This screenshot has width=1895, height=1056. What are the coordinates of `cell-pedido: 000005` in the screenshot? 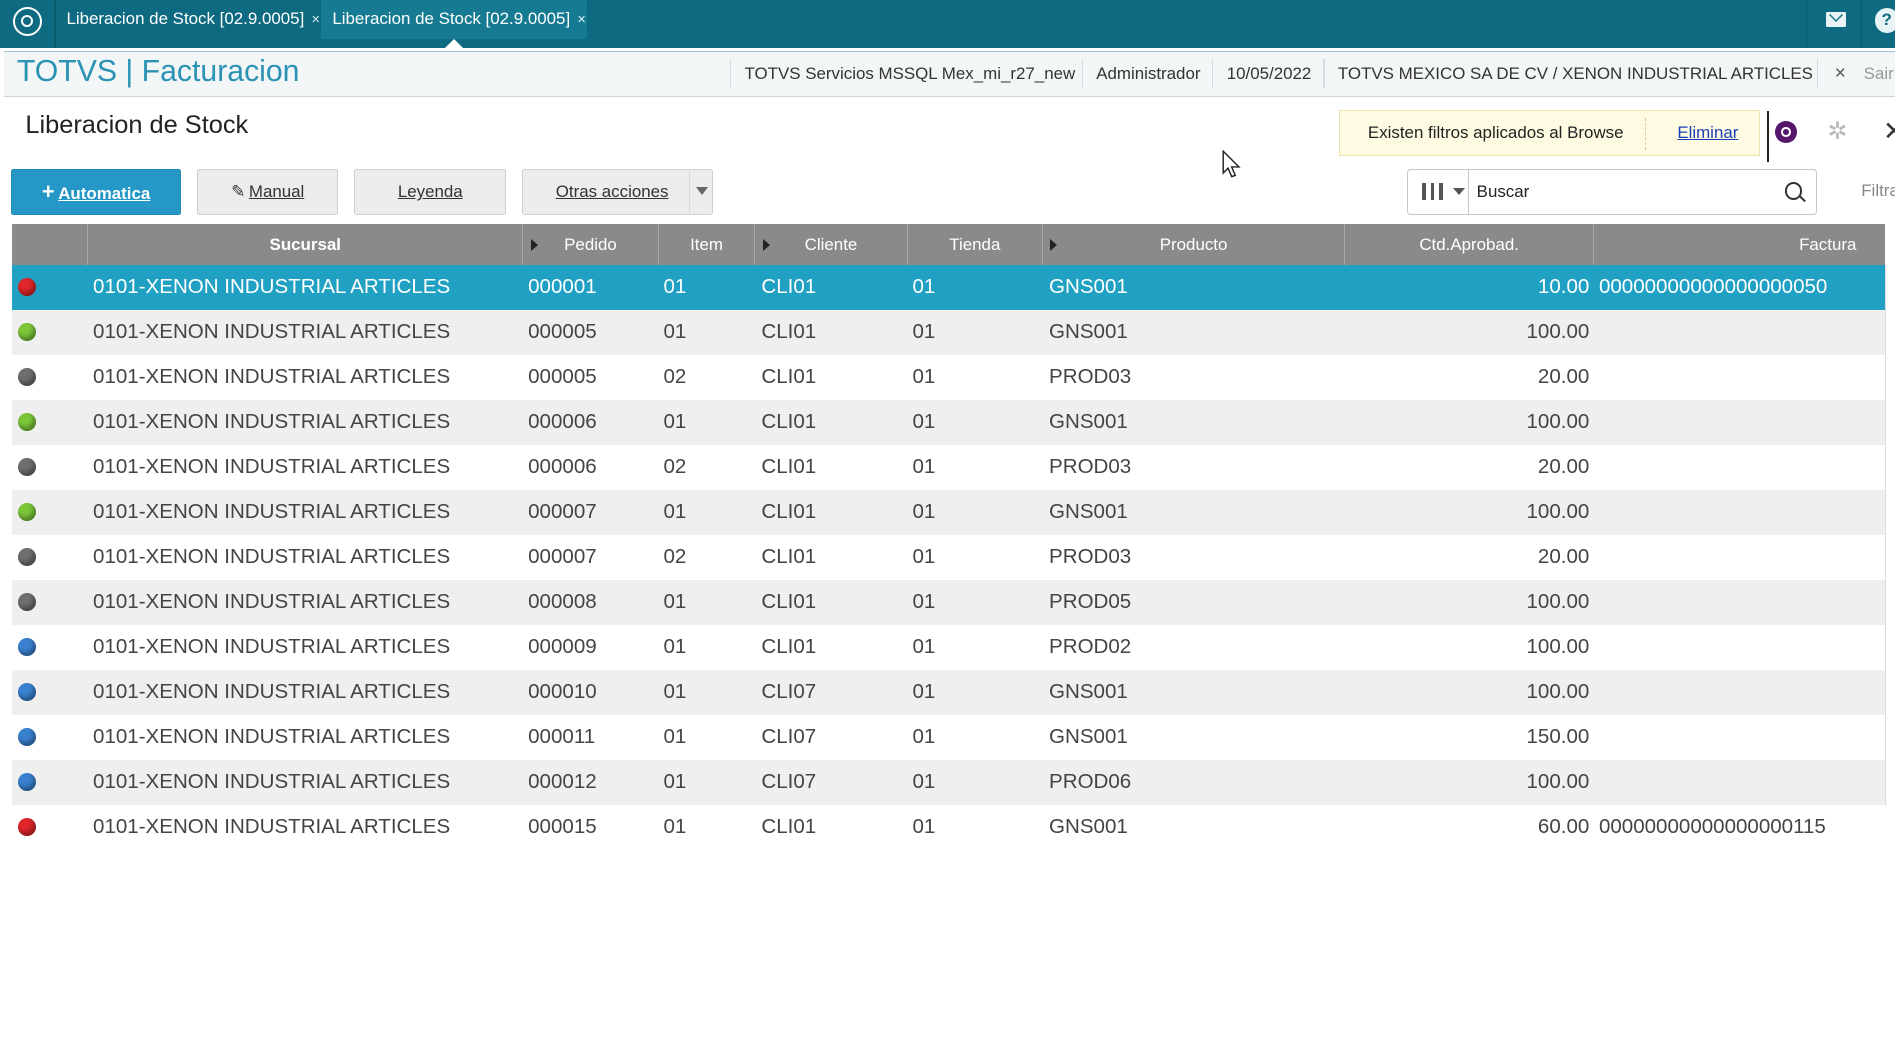 It's located at (562, 331).